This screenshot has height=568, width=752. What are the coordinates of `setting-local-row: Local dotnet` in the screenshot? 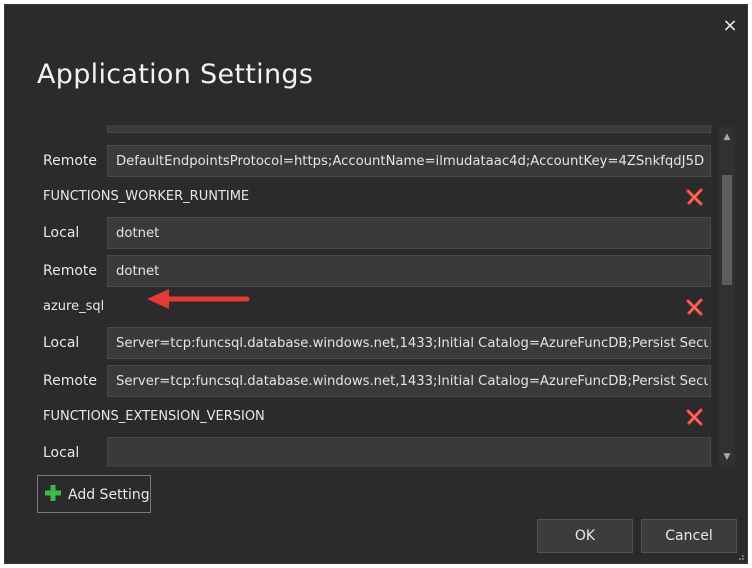 It's located at (377, 234).